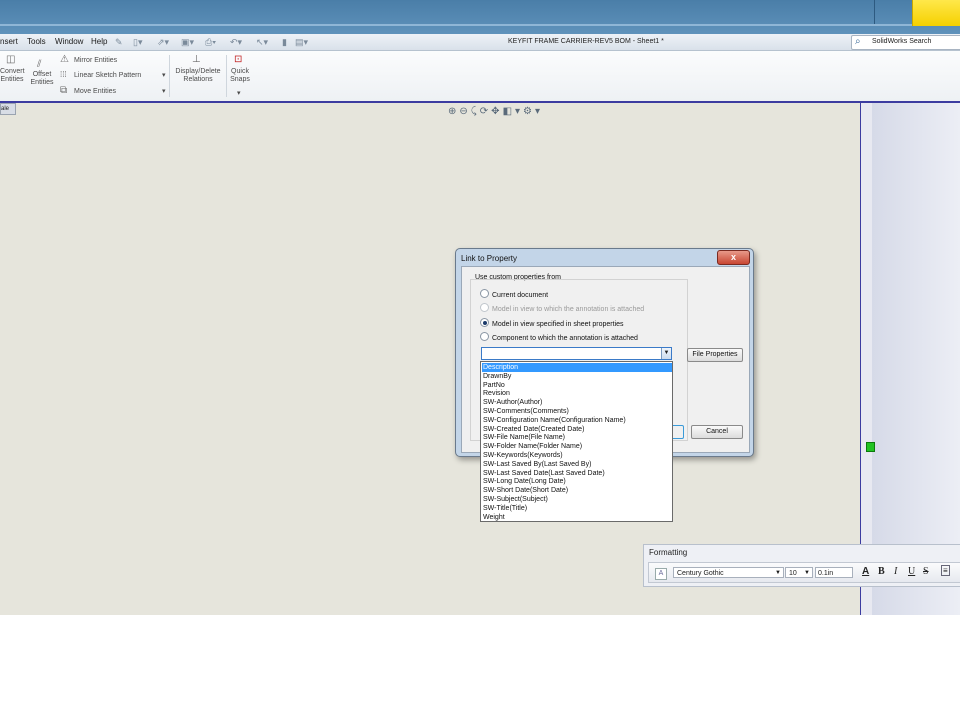  What do you see at coordinates (137, 42) in the screenshot?
I see `new-document-icon: ▯▾` at bounding box center [137, 42].